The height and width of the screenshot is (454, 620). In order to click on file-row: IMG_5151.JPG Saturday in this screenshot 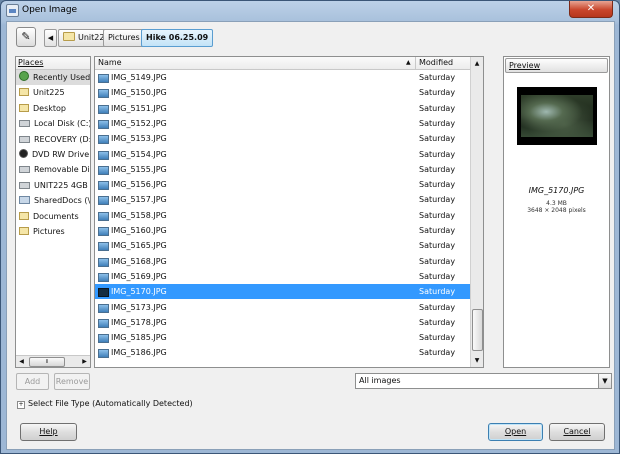, I will do `click(289, 108)`.